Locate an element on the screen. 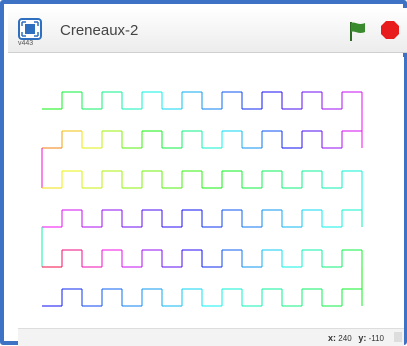  x-label: x: is located at coordinates (332, 338).